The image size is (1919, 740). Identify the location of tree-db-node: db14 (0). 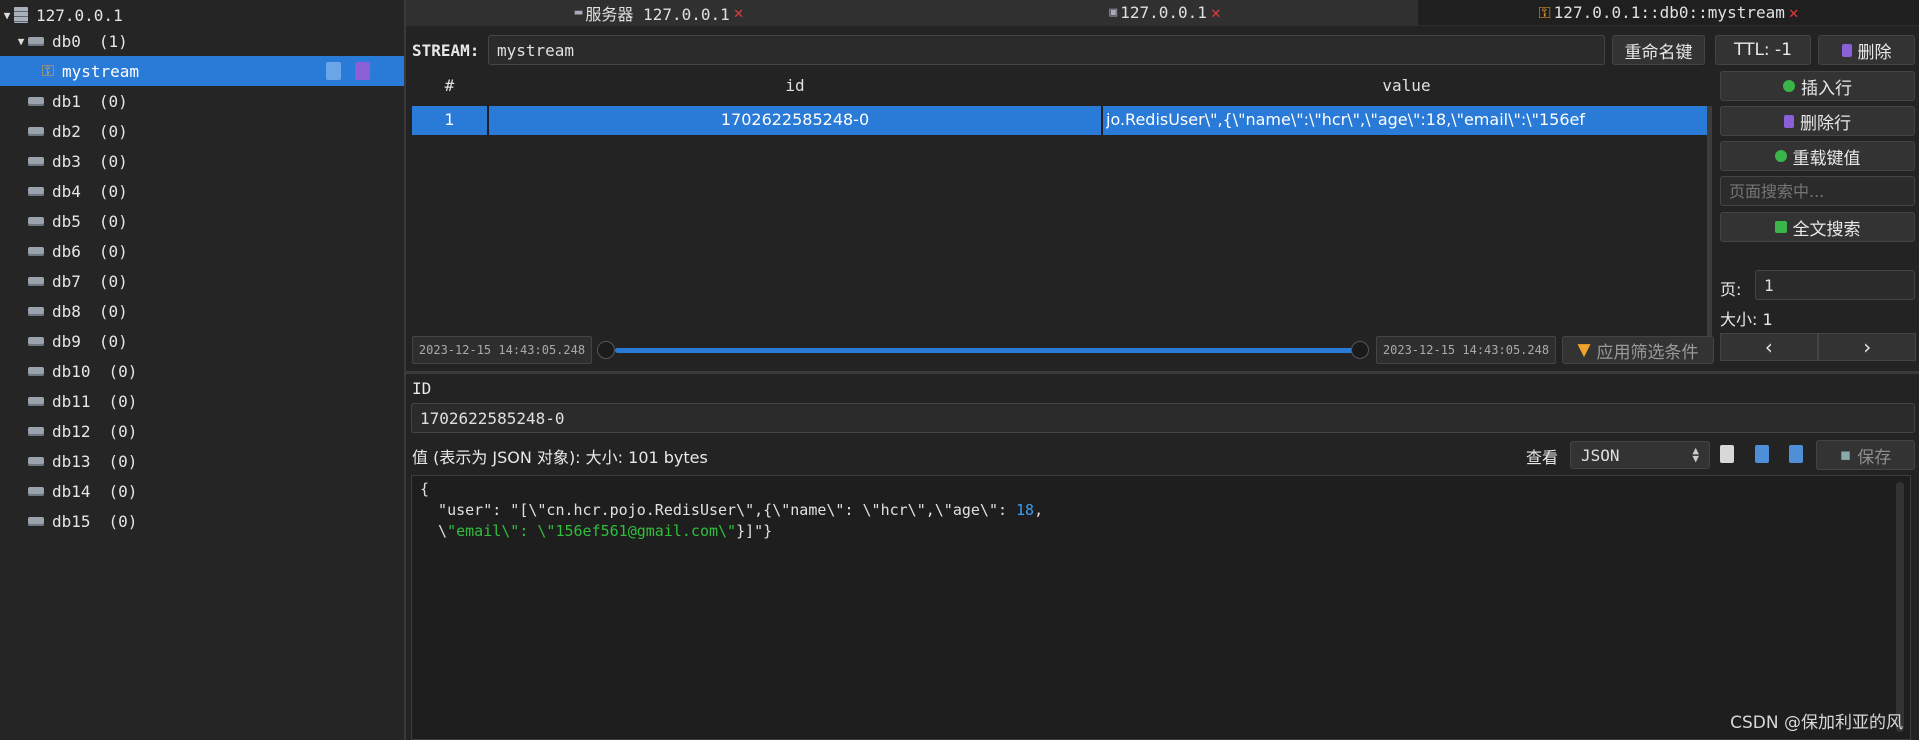
(202, 491).